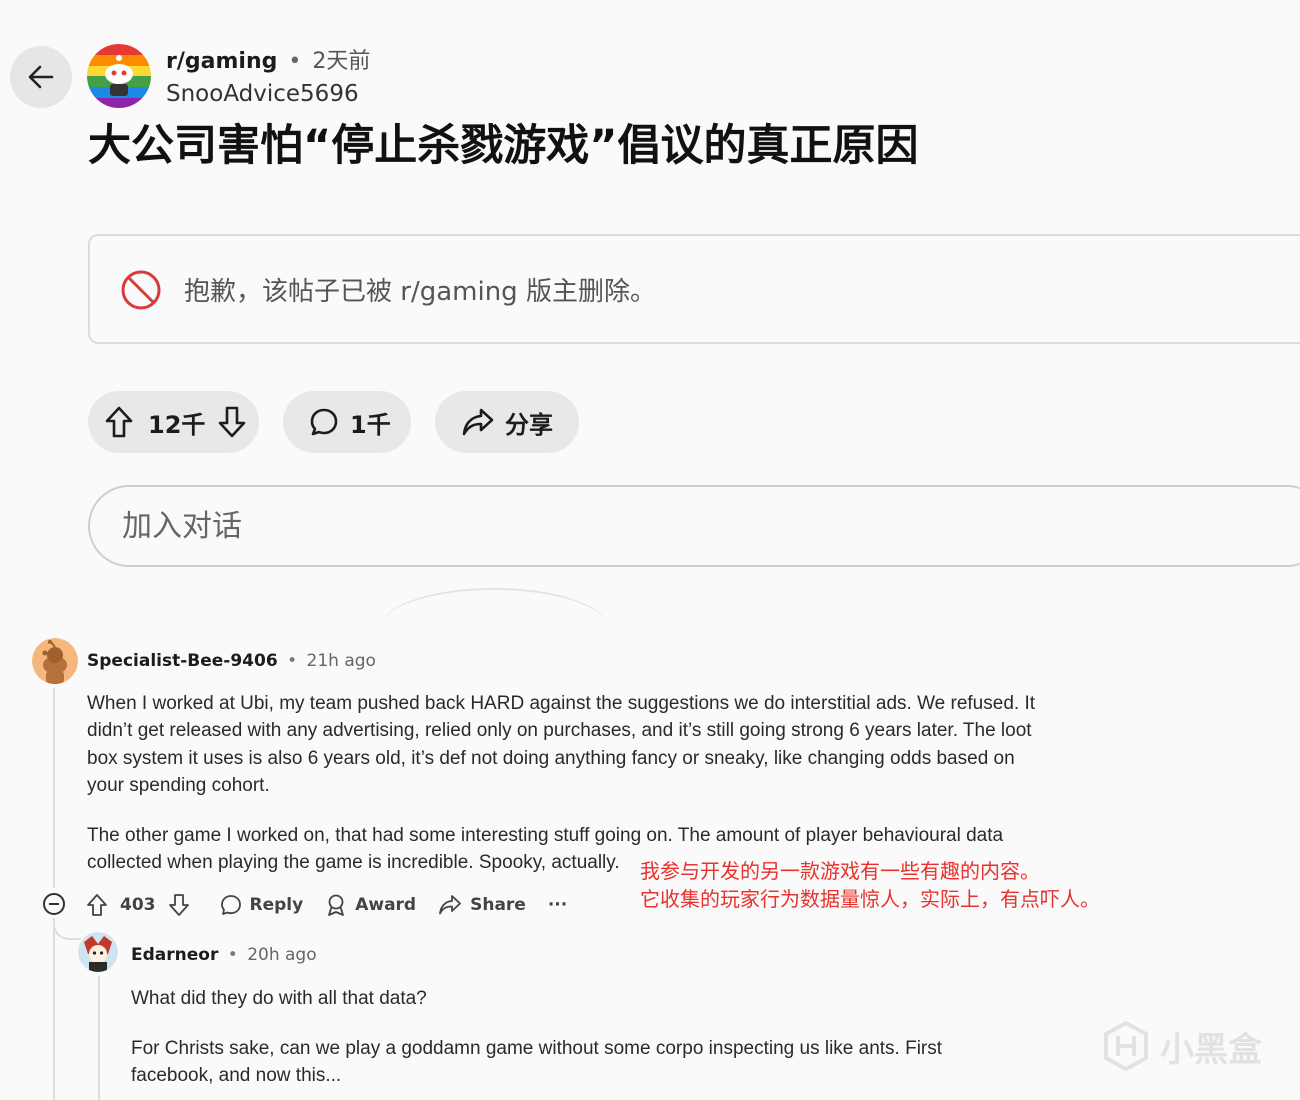 The height and width of the screenshot is (1100, 1300). I want to click on reply-button: Reply, so click(262, 905).